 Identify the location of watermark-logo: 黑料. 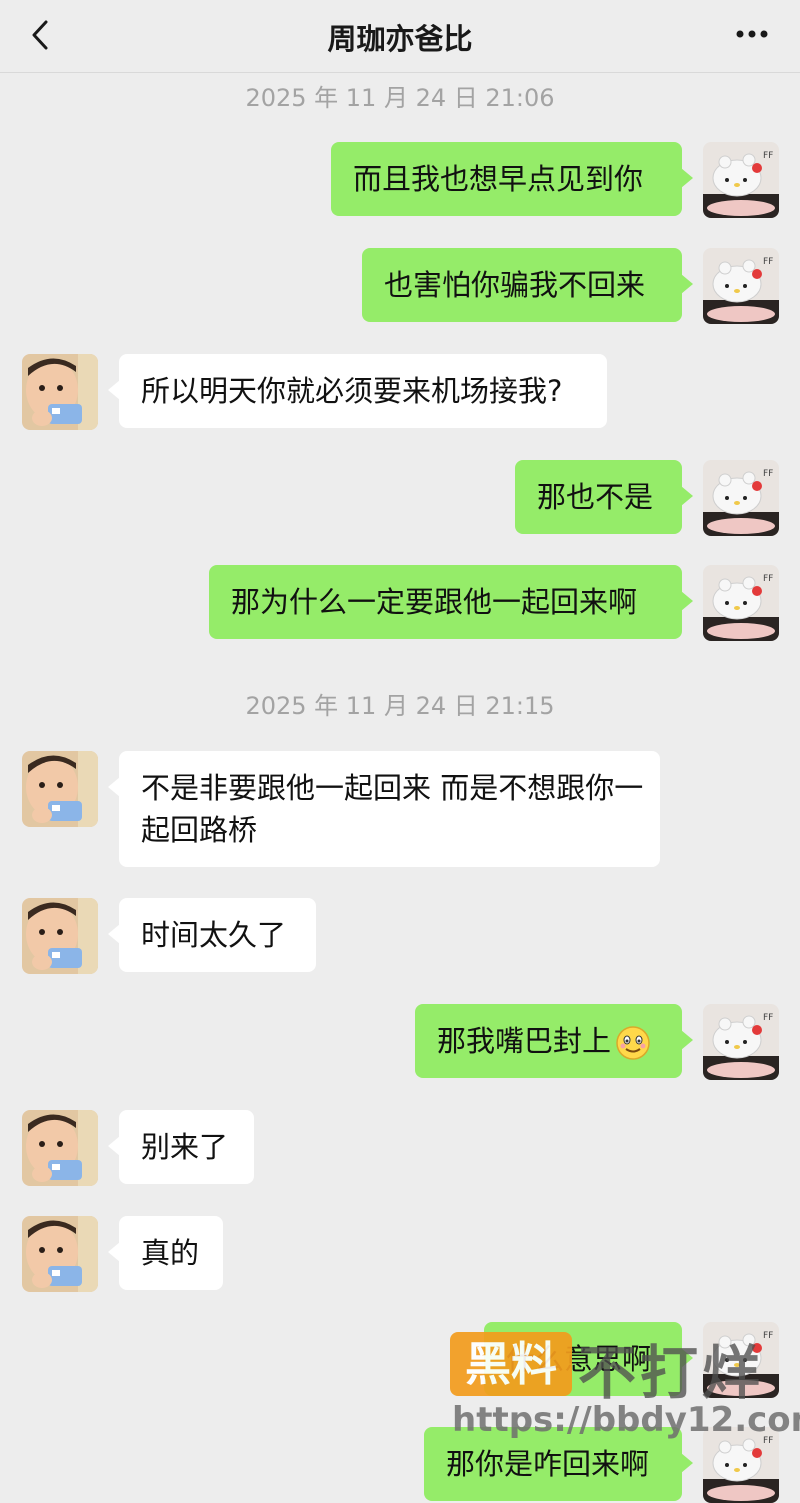
(511, 1364).